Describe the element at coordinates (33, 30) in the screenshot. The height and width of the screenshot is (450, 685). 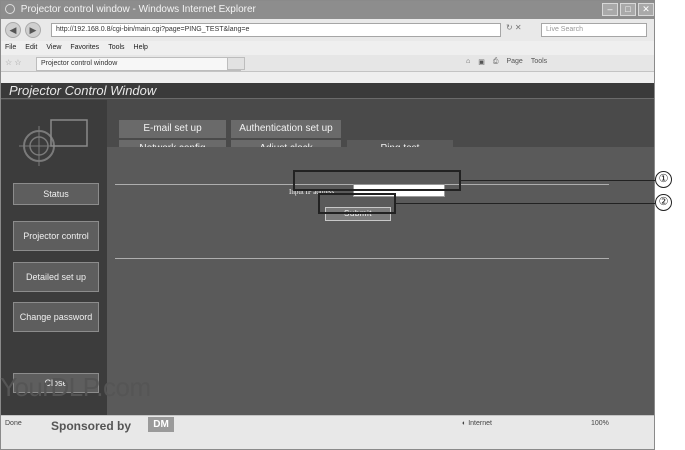
I see `forward-button: ▶` at that location.